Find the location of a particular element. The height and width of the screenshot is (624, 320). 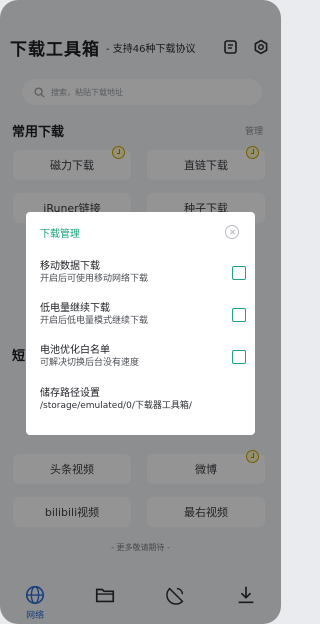

setting-storage-path: 储存路径设置 /storage/emulated/0/下载器工具箱/ is located at coordinates (140, 400).